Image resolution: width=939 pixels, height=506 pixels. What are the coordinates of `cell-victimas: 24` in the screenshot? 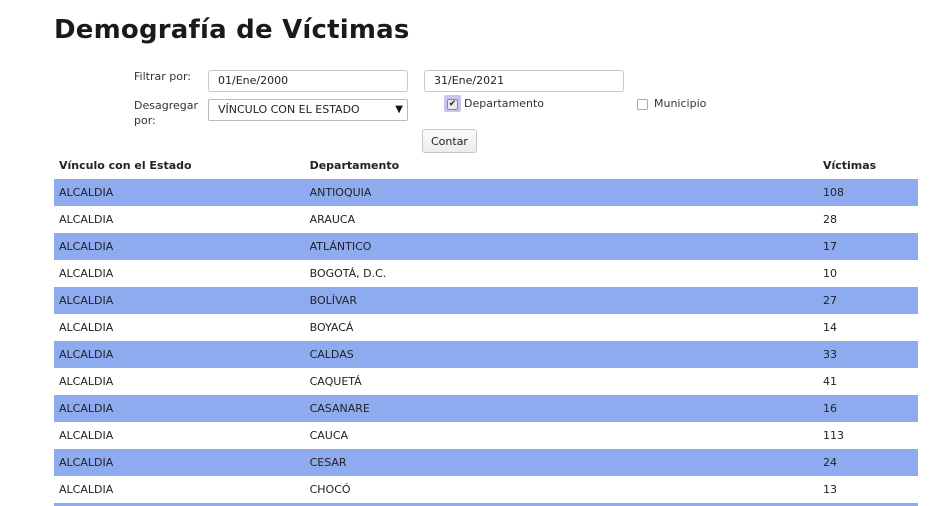 It's located at (867, 462).